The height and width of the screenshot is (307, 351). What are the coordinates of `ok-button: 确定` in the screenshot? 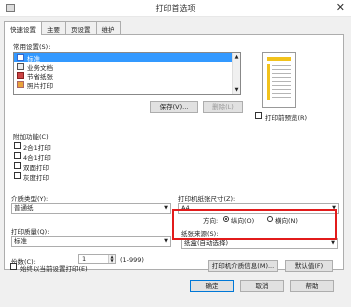 It's located at (212, 286).